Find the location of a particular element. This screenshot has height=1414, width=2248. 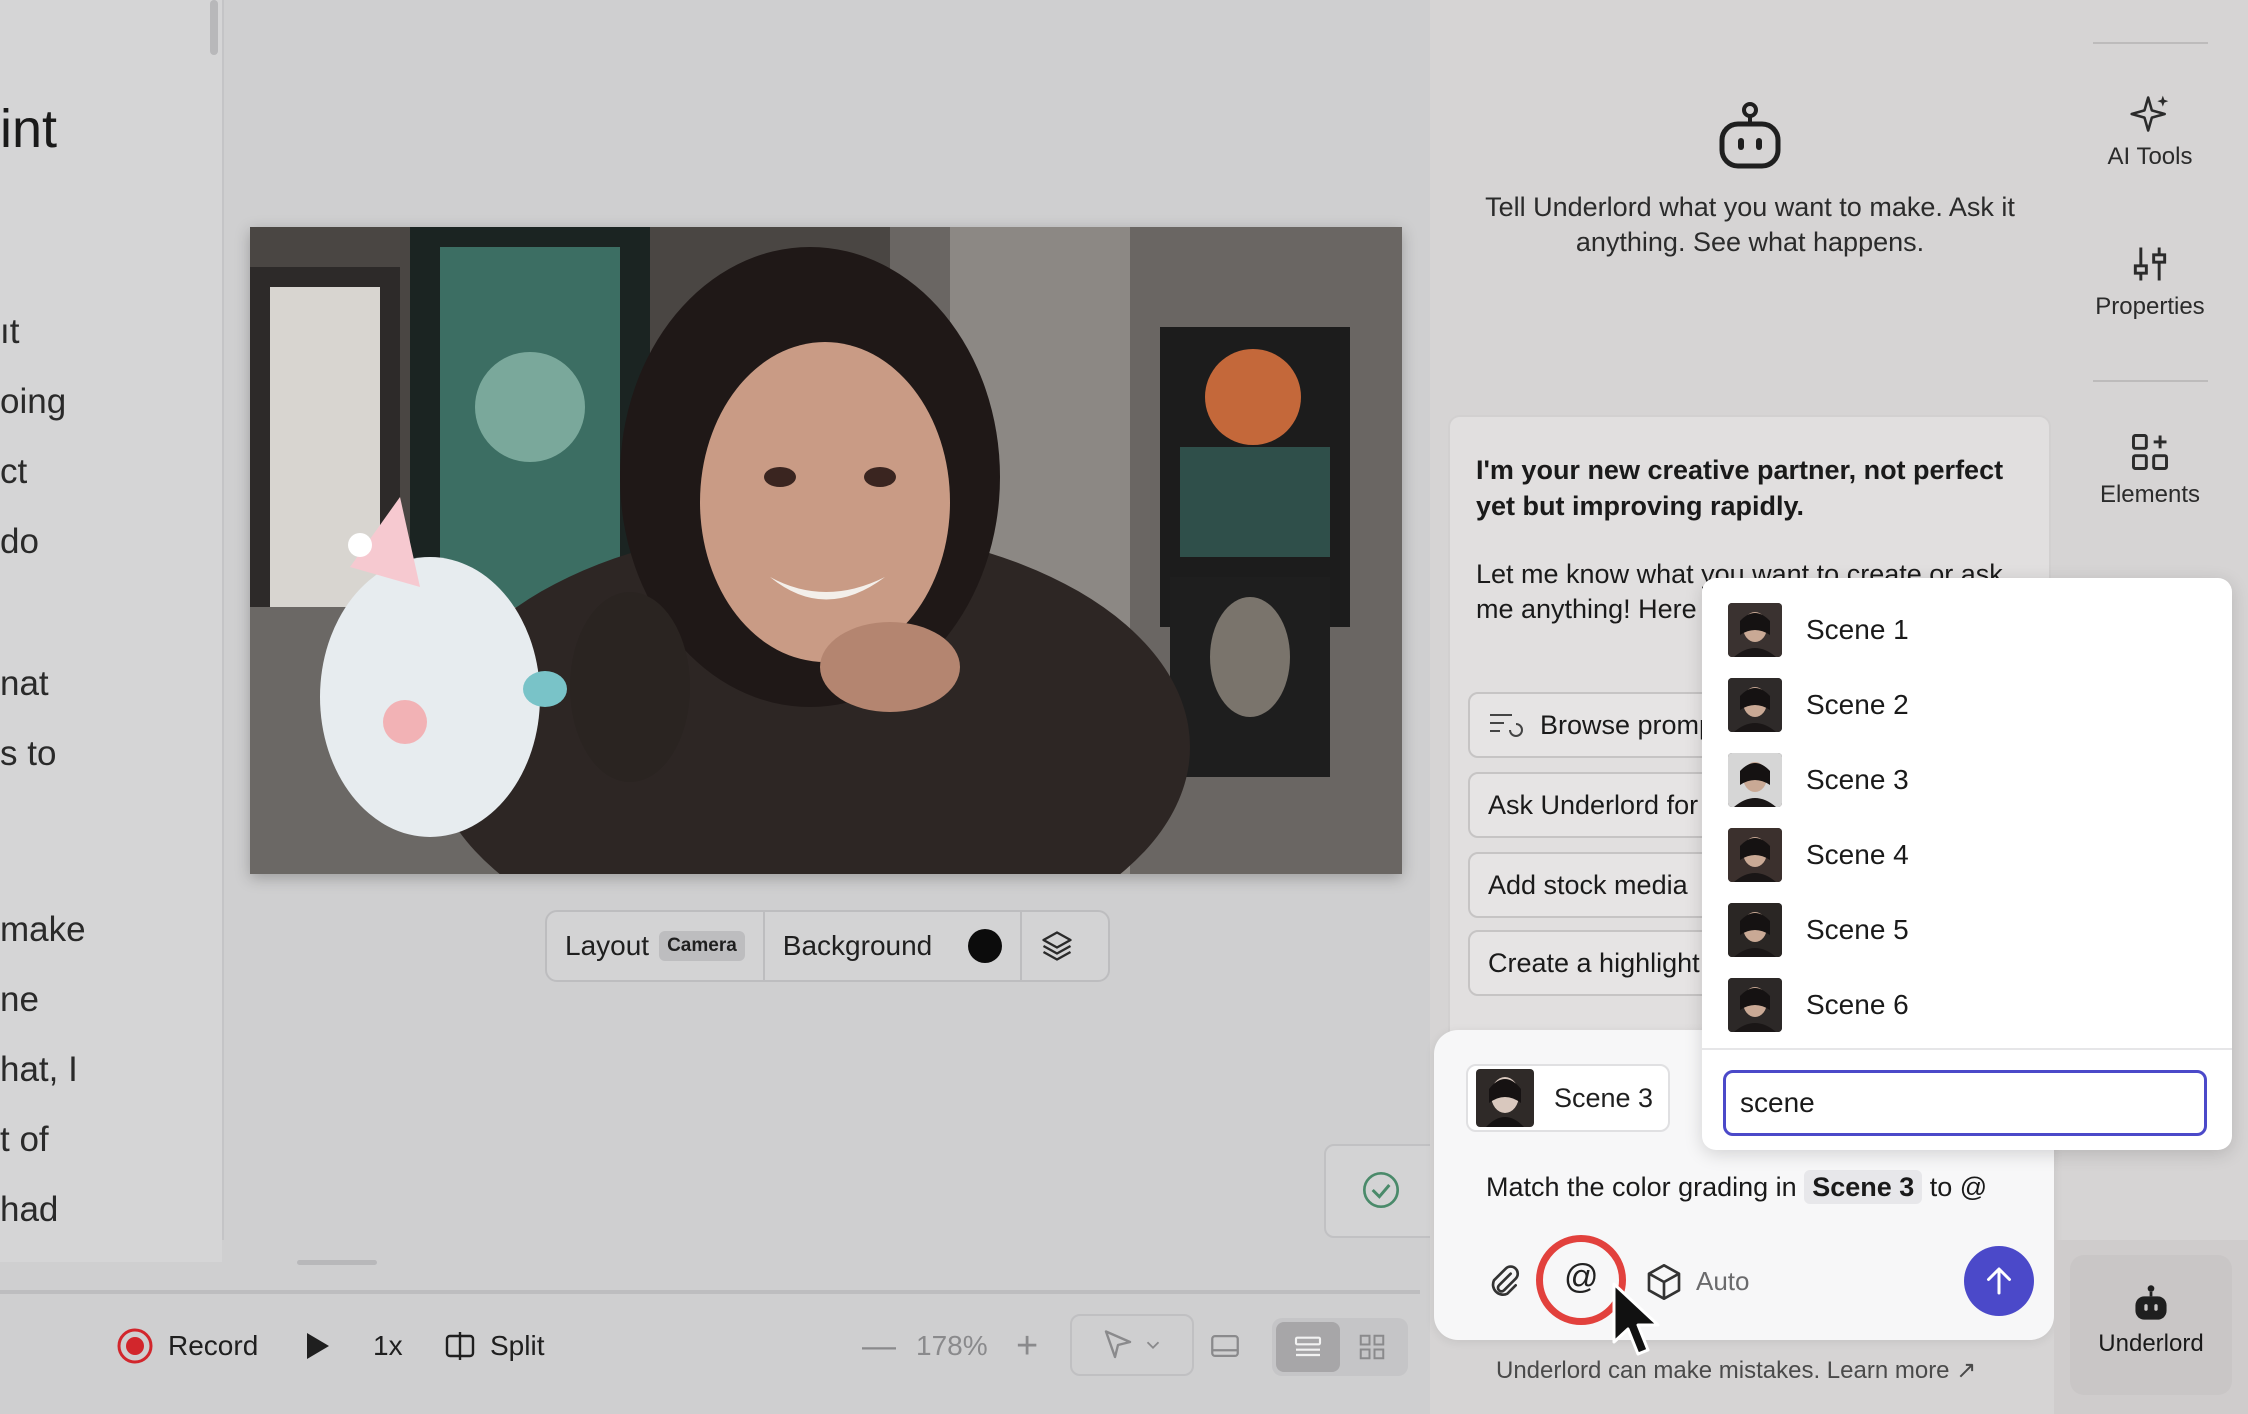

grid-view-button is located at coordinates (1372, 1347).